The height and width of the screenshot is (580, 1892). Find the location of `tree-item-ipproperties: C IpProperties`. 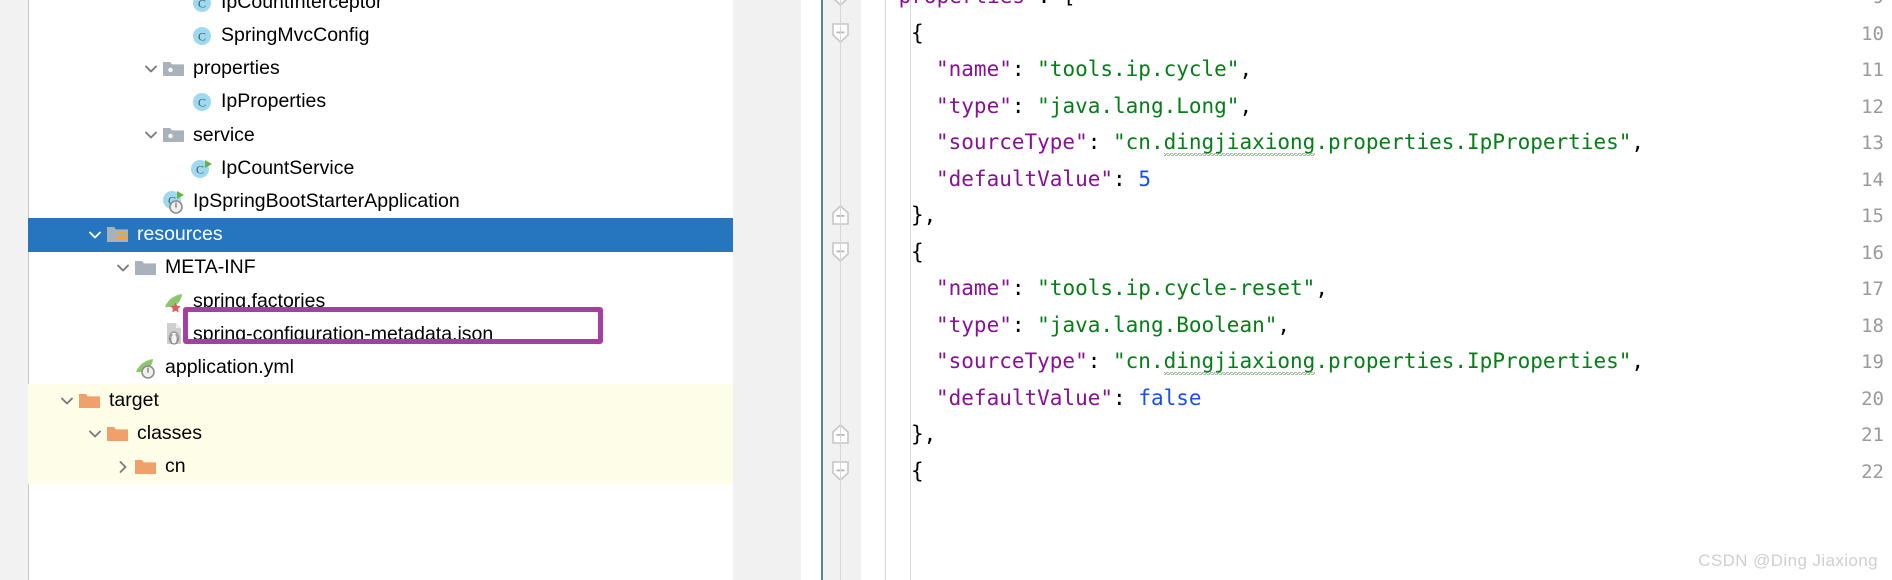

tree-item-ipproperties: C IpProperties is located at coordinates (380, 102).